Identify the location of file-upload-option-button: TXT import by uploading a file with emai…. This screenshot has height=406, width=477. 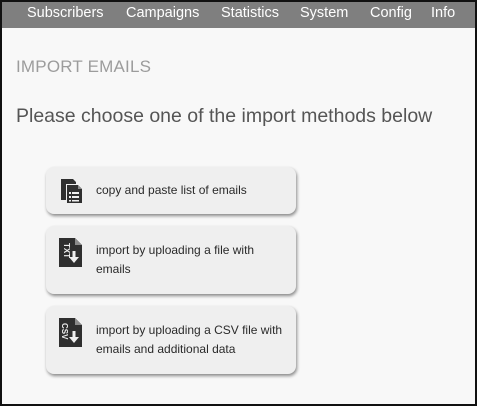
(171, 260).